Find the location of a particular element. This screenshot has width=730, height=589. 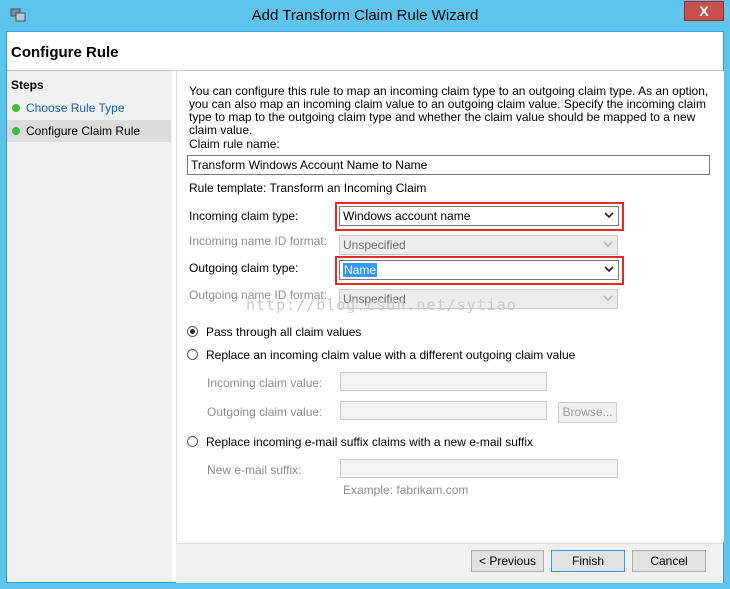

watermark-text: http://blog.csdn.net/sytiao is located at coordinates (381, 305).